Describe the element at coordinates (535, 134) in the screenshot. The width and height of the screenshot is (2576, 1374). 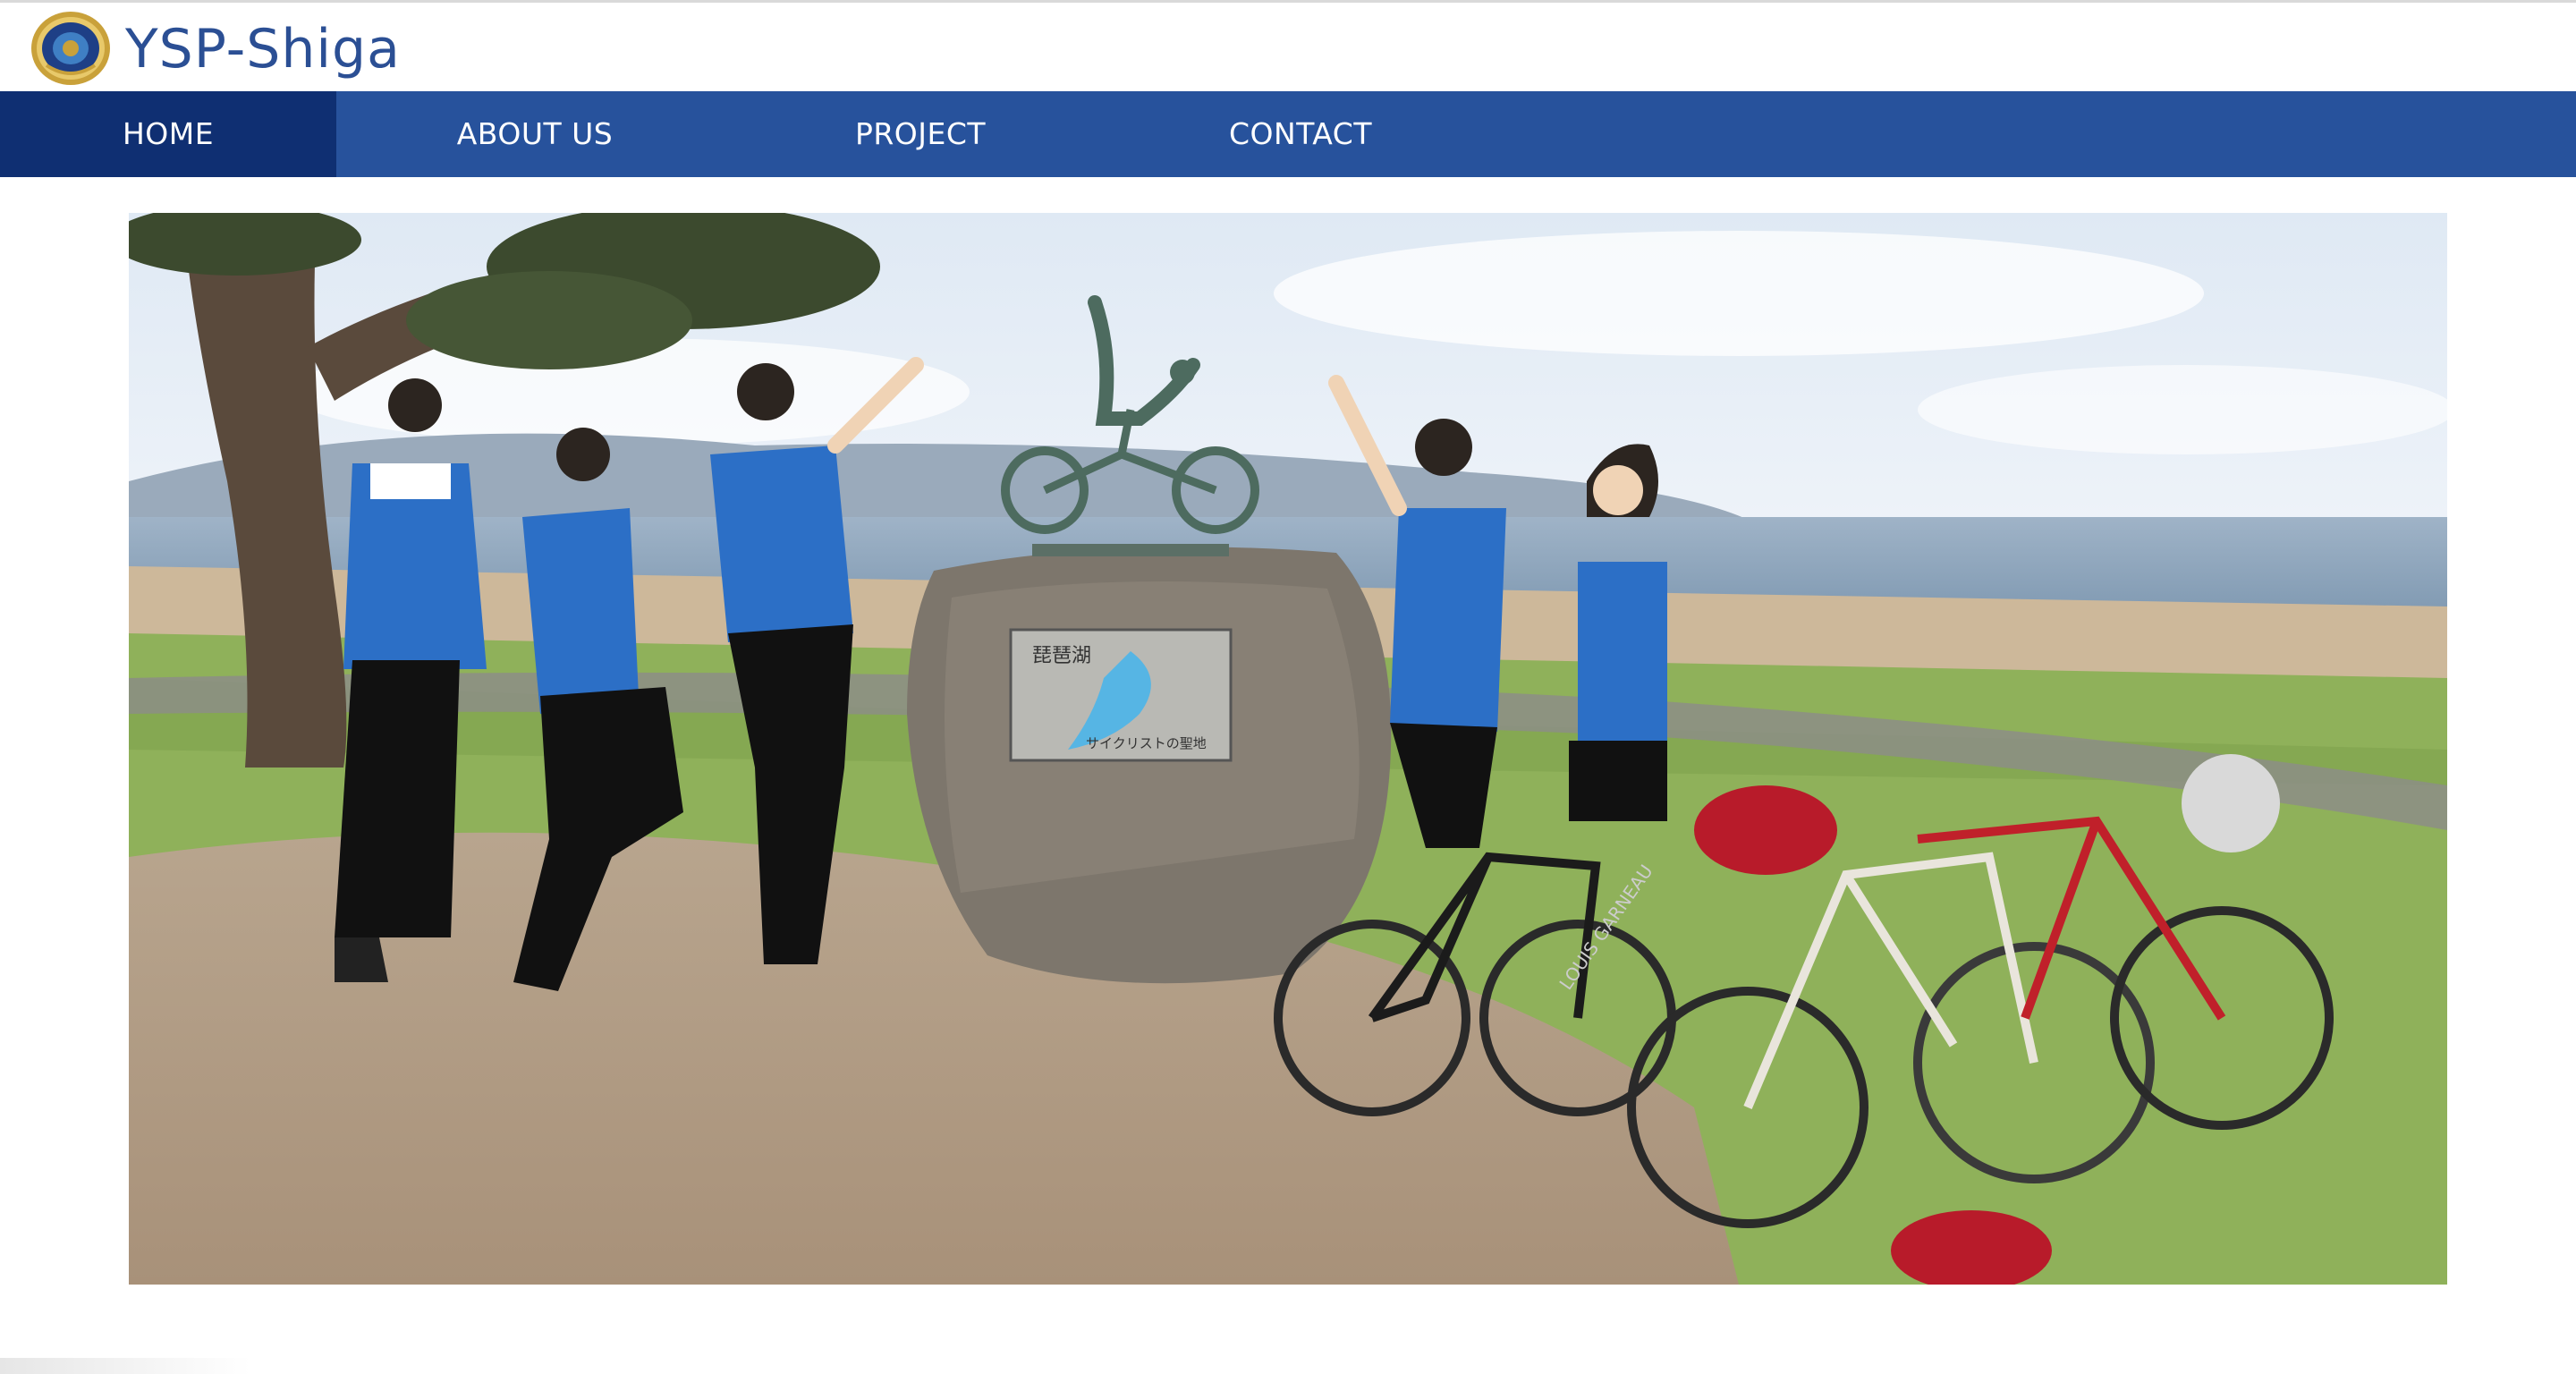
I see `nav-about-us: ABOUT US` at that location.